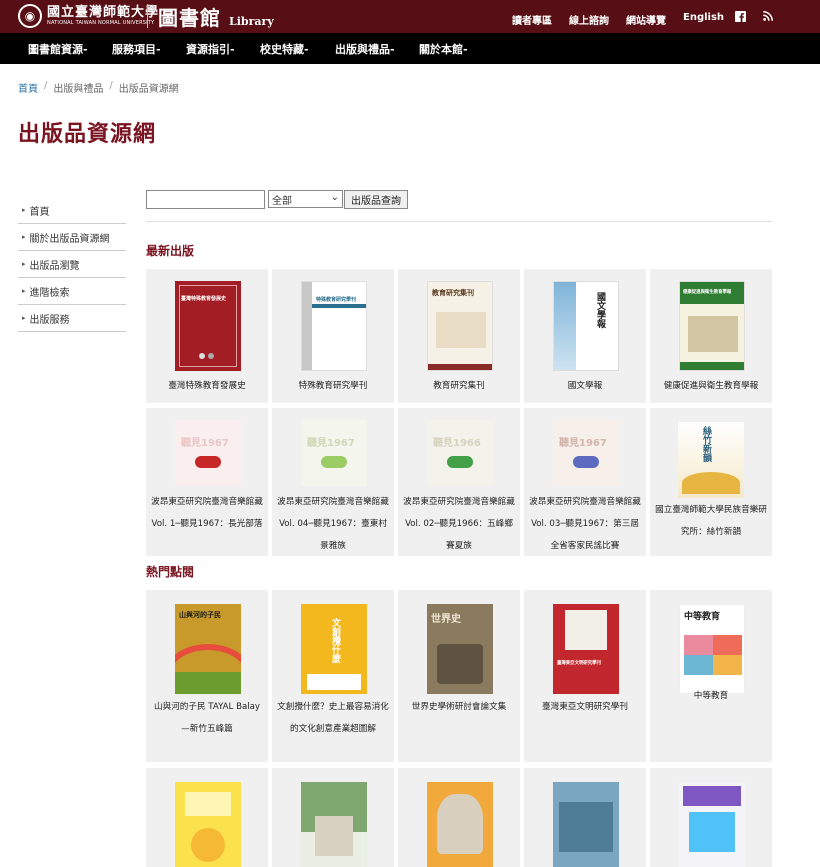 Image resolution: width=820 pixels, height=867 pixels. Describe the element at coordinates (210, 49) in the screenshot. I see `nav-item-guides: 資源指引-` at that location.